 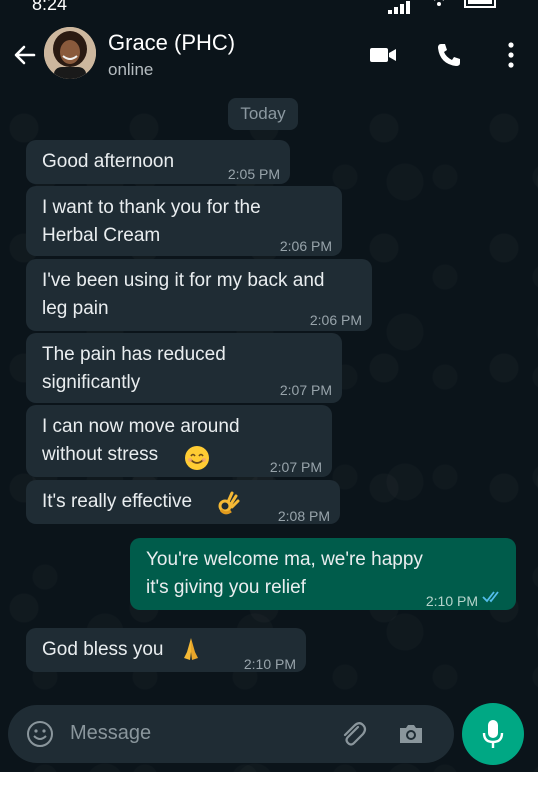 I want to click on camera-icon, so click(x=411, y=734).